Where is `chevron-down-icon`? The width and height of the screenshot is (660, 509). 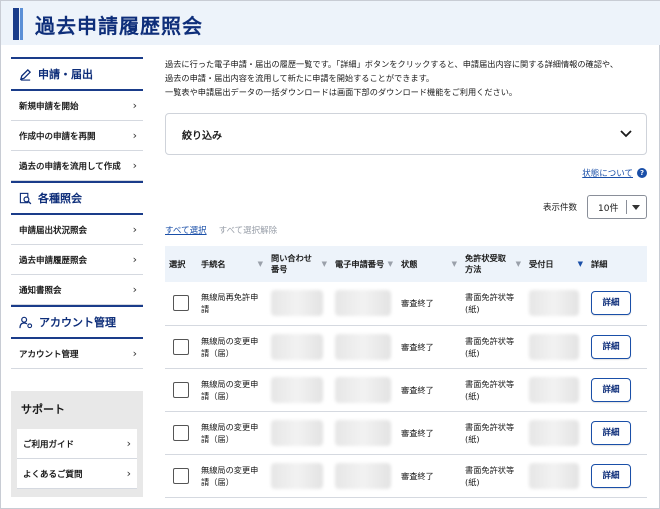
chevron-down-icon is located at coordinates (626, 134).